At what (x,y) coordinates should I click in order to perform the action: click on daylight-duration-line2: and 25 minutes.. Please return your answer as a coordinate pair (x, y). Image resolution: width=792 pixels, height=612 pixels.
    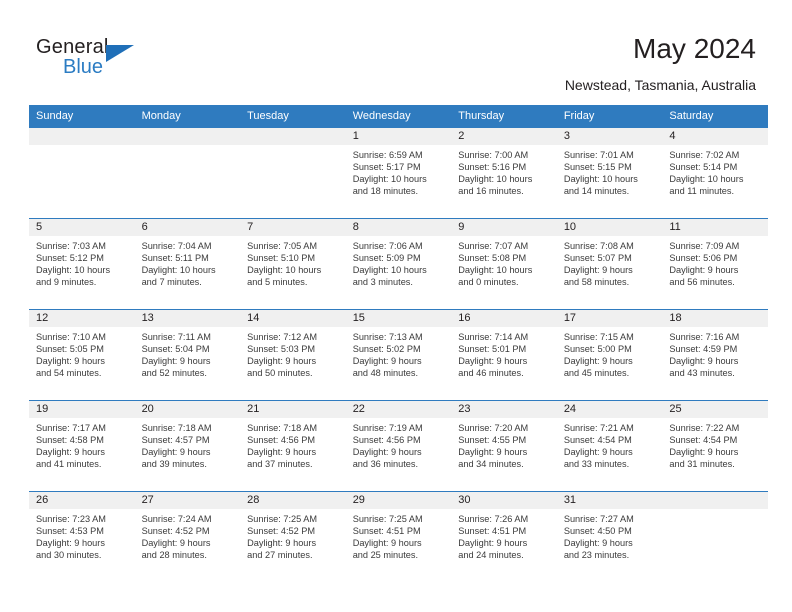
    Looking at the image, I should click on (385, 555).